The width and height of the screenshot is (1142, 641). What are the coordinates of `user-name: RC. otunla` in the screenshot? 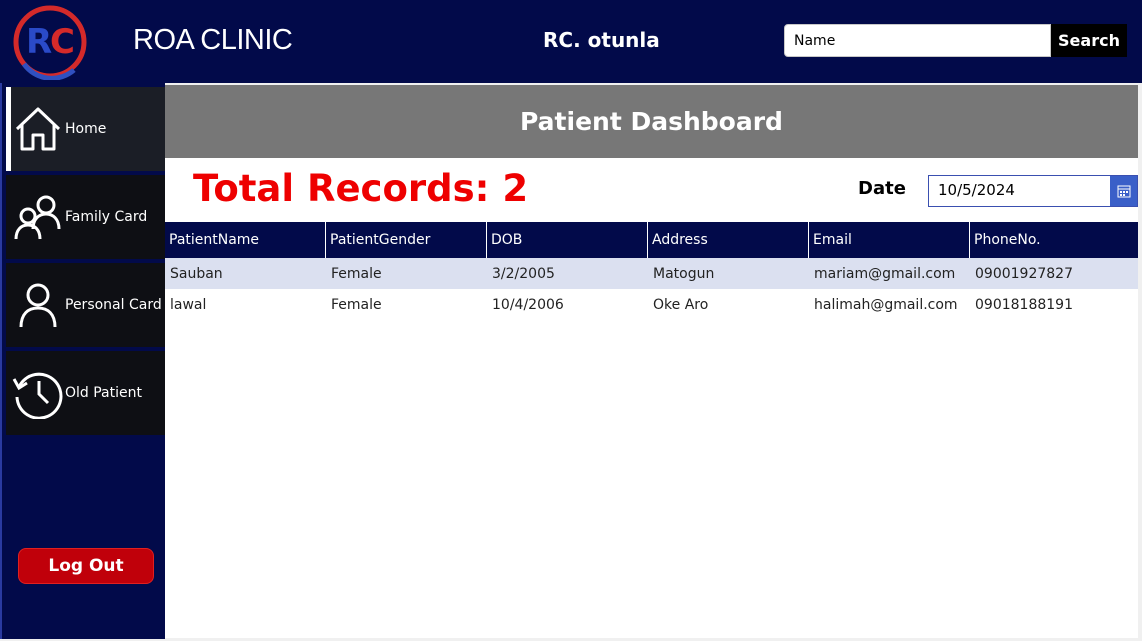 It's located at (601, 40).